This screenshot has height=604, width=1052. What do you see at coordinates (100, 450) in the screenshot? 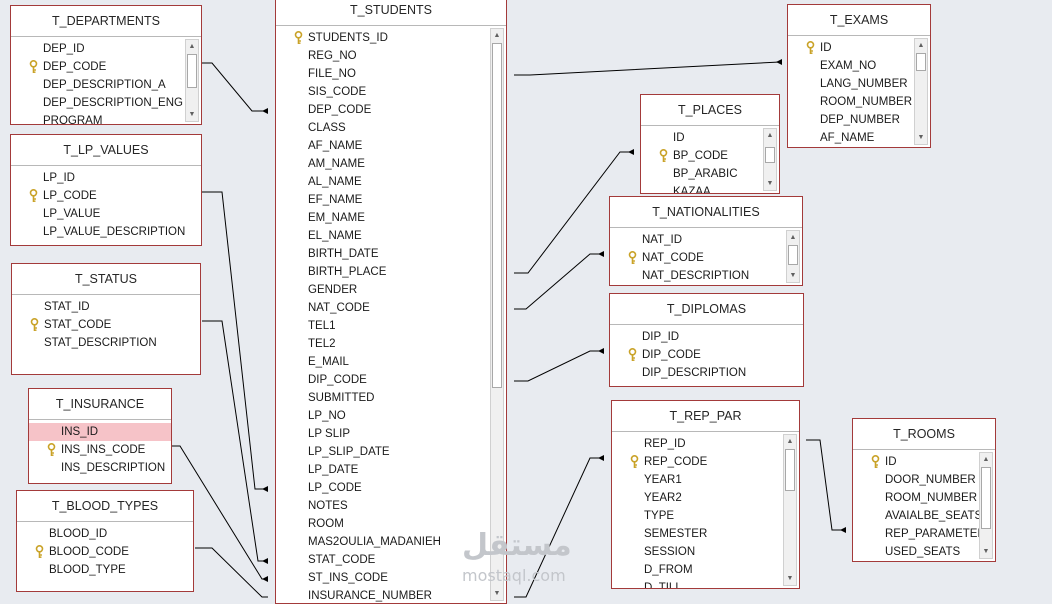
I see `field-row: INS_INS_CODE` at bounding box center [100, 450].